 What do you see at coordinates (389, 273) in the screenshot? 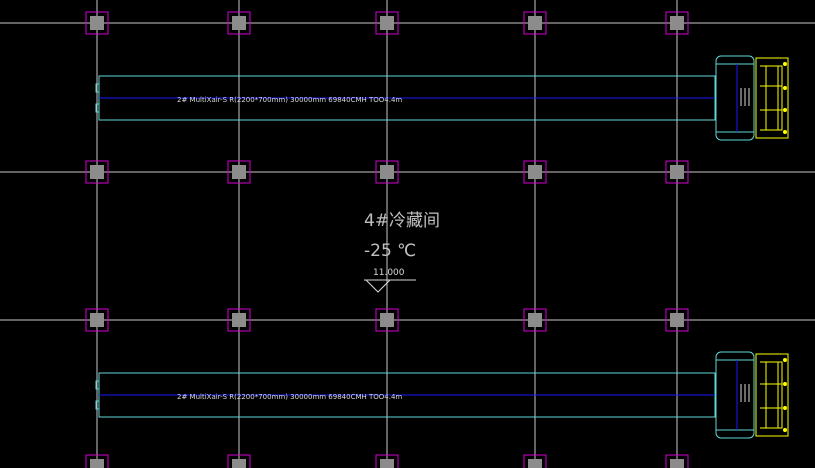
I see `elevation-value: 11.000` at bounding box center [389, 273].